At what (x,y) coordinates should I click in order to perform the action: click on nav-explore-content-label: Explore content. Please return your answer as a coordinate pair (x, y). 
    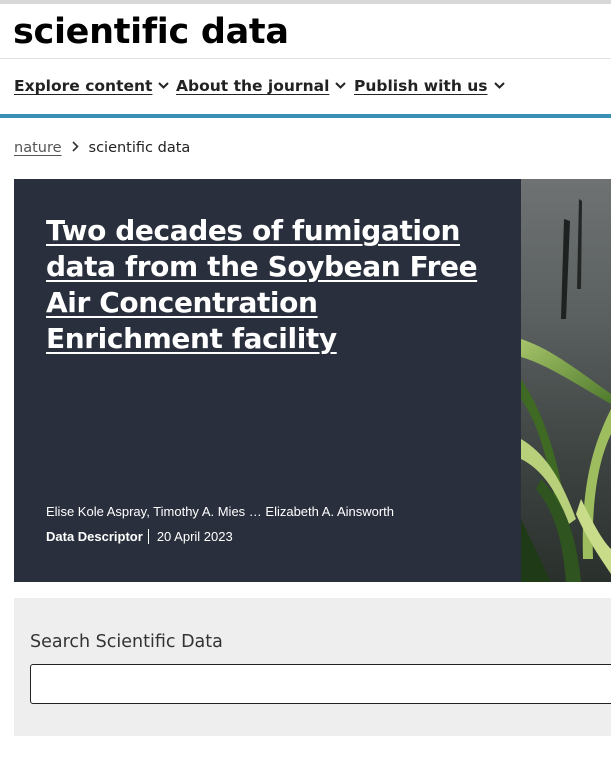
    Looking at the image, I should click on (83, 86).